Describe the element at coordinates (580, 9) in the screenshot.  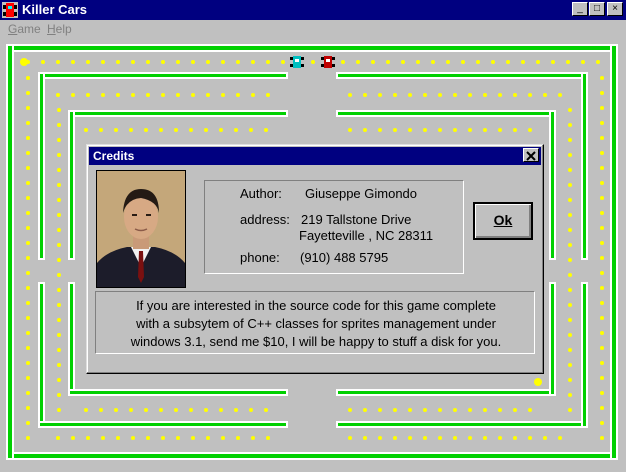
I see `minimize-button: _` at that location.